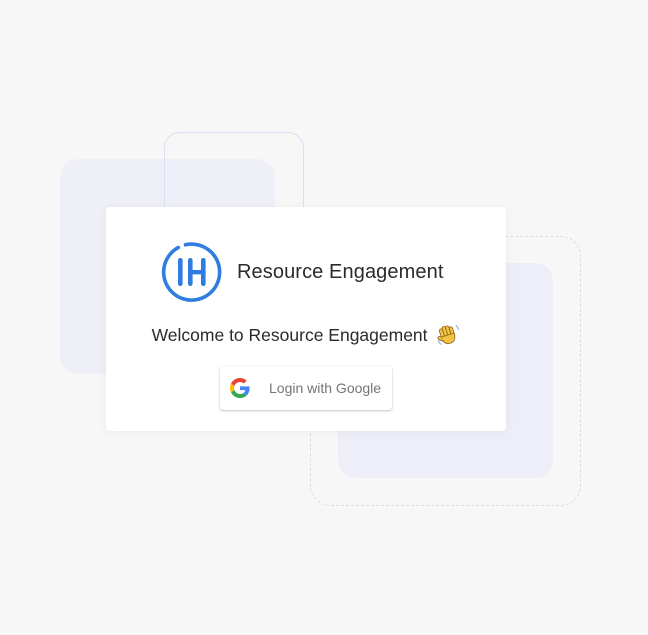 Image resolution: width=648 pixels, height=635 pixels. Describe the element at coordinates (448, 335) in the screenshot. I see `waving-hand-icon` at that location.